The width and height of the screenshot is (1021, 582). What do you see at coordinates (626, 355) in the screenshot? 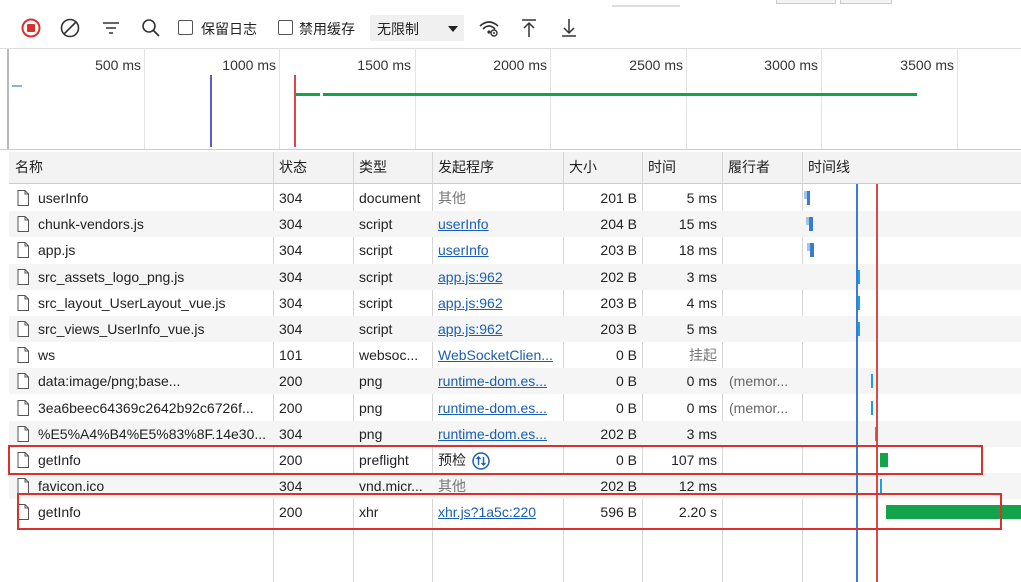
I see `cell-size: 0 B` at bounding box center [626, 355].